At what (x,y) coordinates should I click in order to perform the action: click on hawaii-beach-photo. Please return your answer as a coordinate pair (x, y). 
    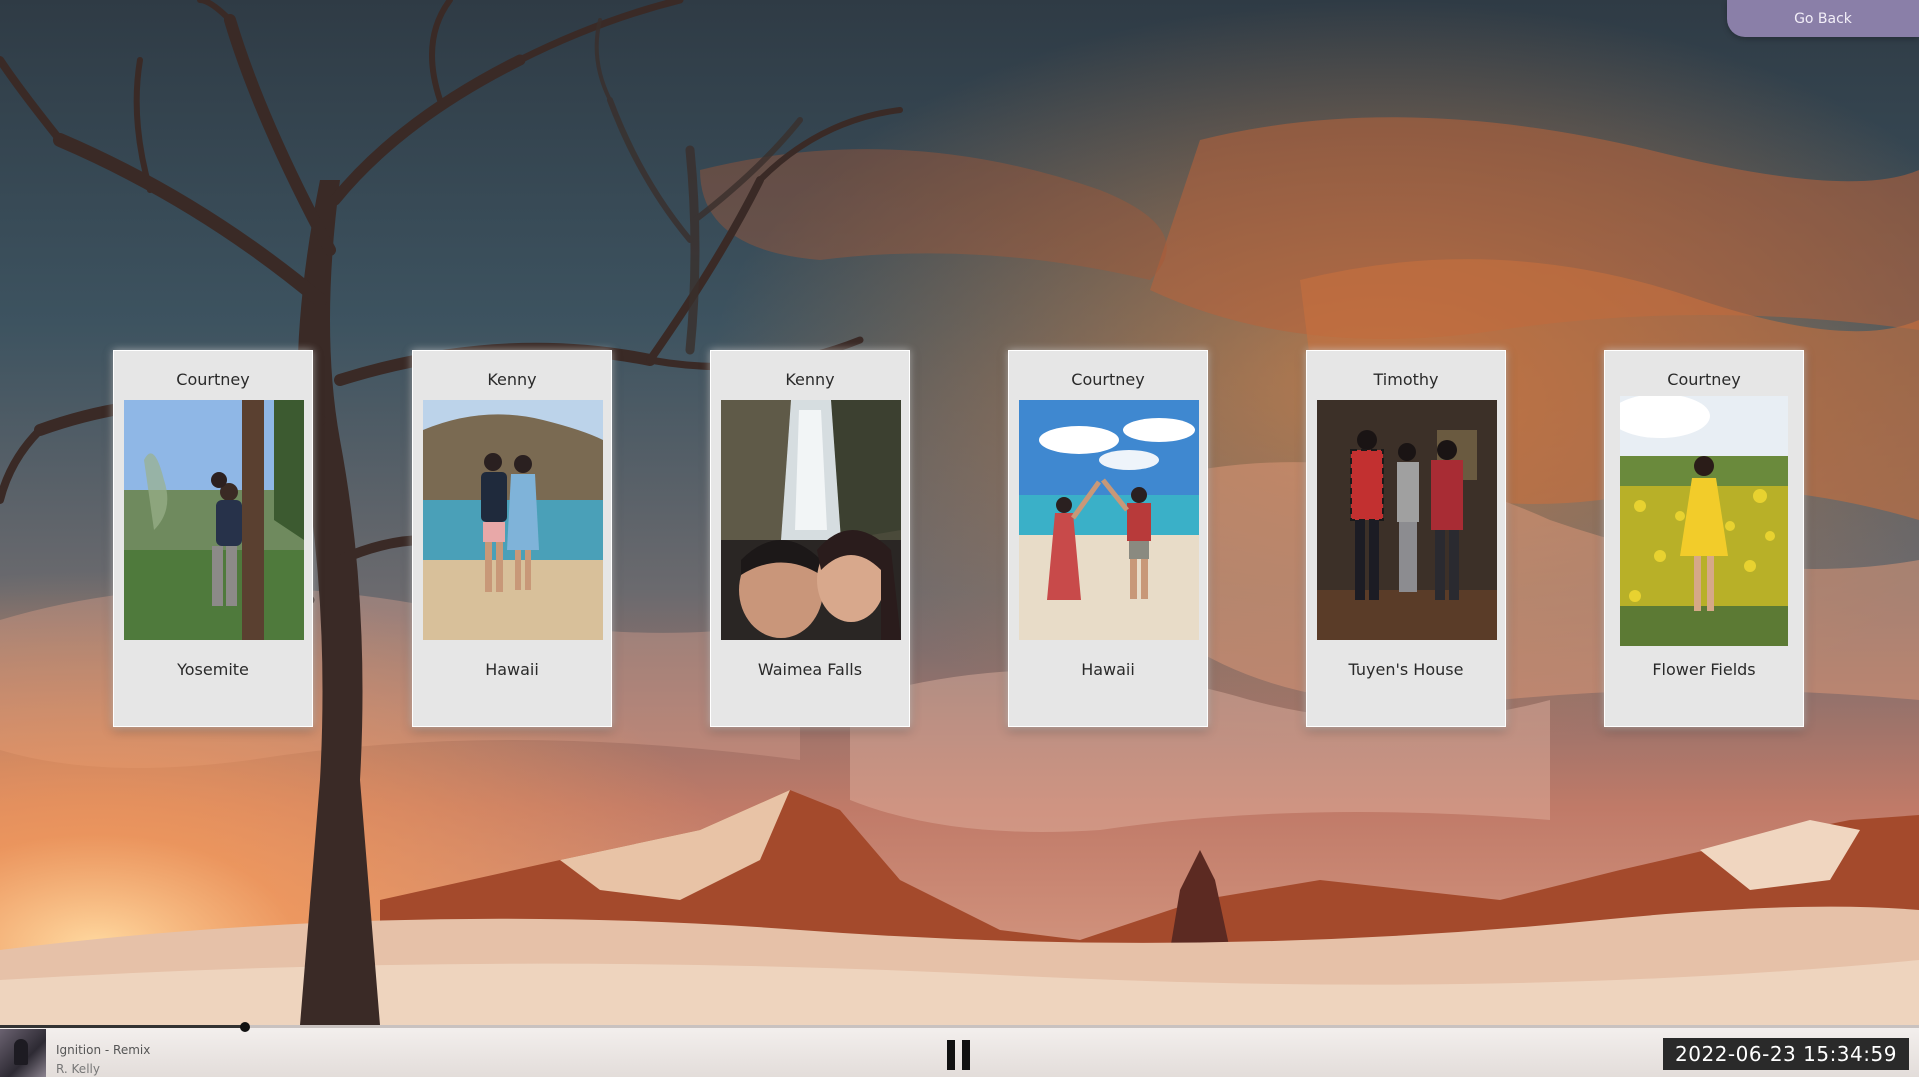
    Looking at the image, I should click on (513, 520).